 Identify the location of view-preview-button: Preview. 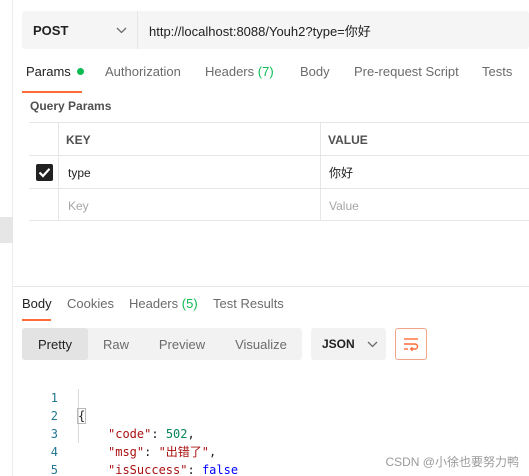
(182, 344).